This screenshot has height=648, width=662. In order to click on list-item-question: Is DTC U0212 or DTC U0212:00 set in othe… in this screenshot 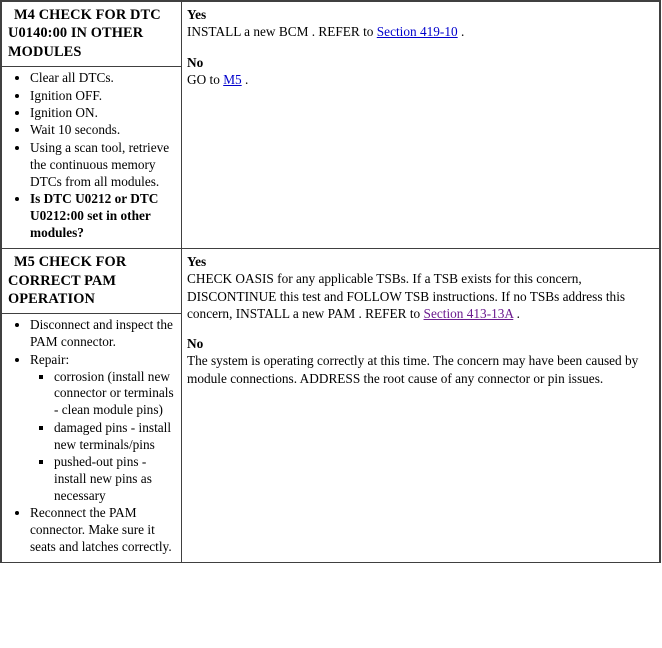, I will do `click(102, 216)`.